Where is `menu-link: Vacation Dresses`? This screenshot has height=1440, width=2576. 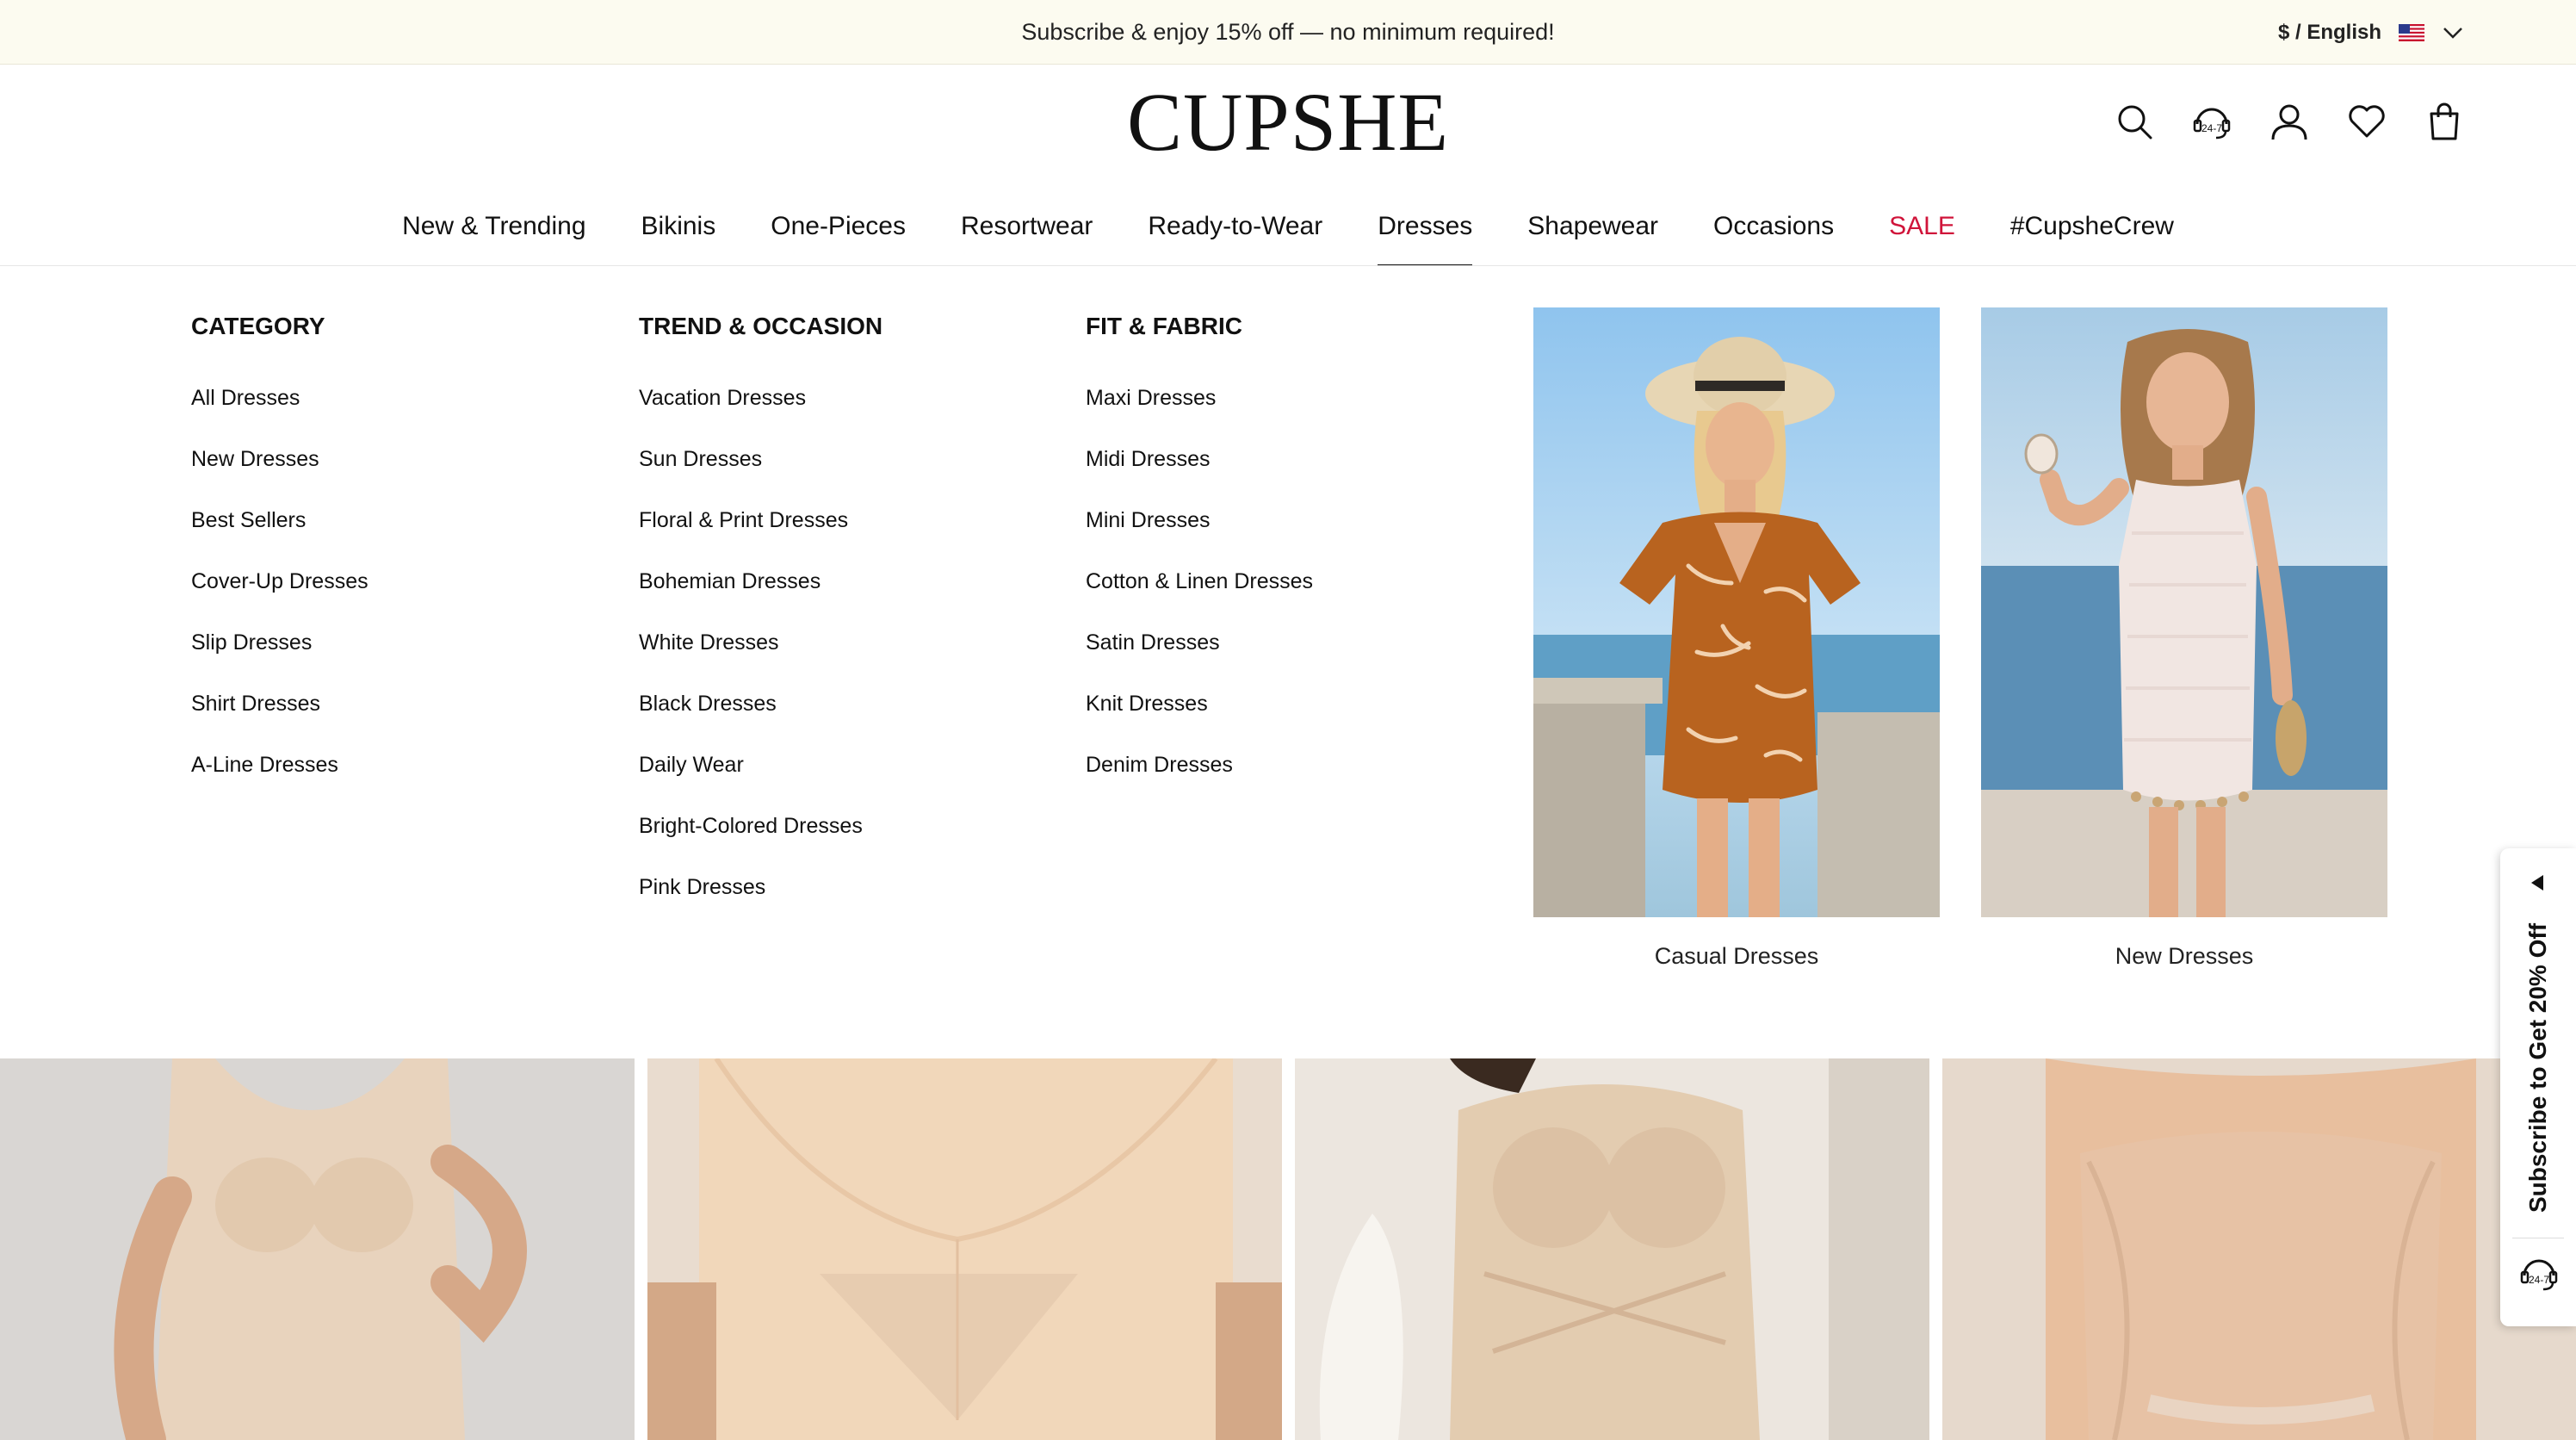 menu-link: Vacation Dresses is located at coordinates (761, 416).